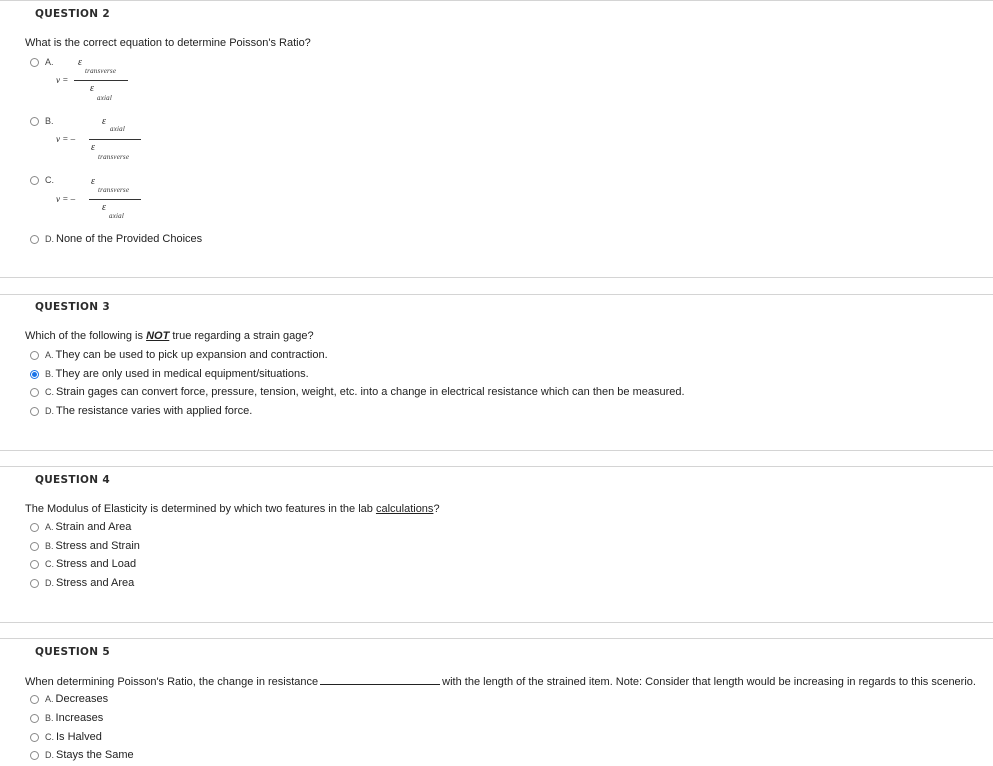  I want to click on fill-in-blank, so click(380, 680).